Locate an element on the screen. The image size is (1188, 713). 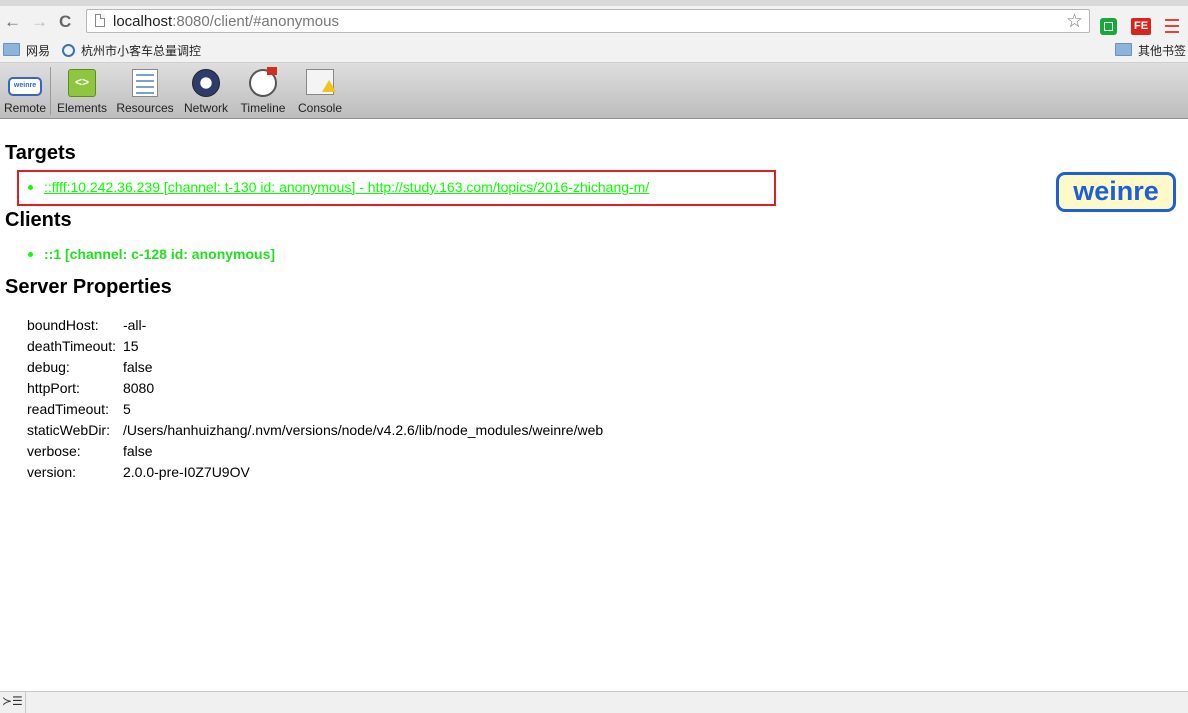
status-divider is located at coordinates (25, 702).